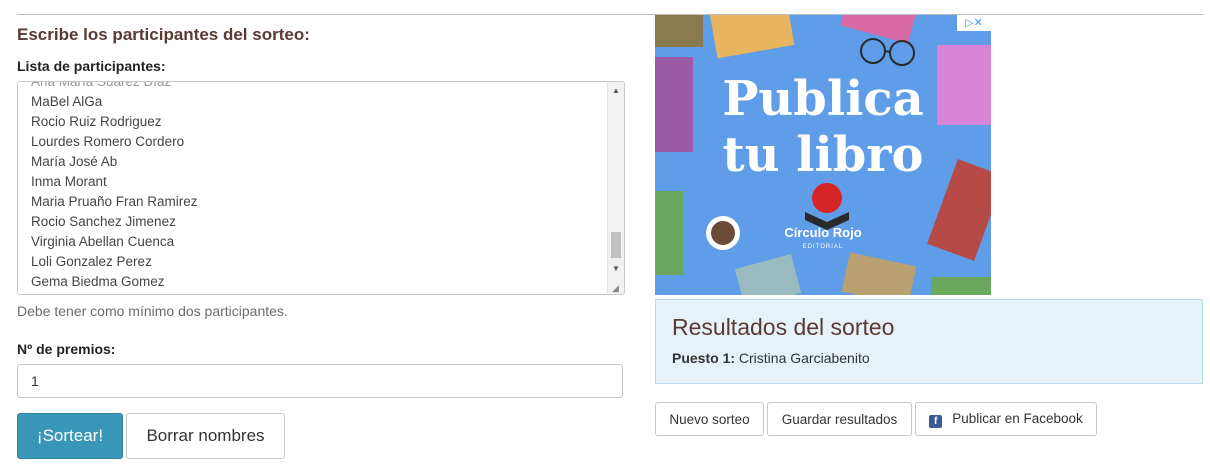 This screenshot has width=1210, height=466. Describe the element at coordinates (96, 121) in the screenshot. I see `participant-line: Rocio Ruiz Rodriguez` at that location.